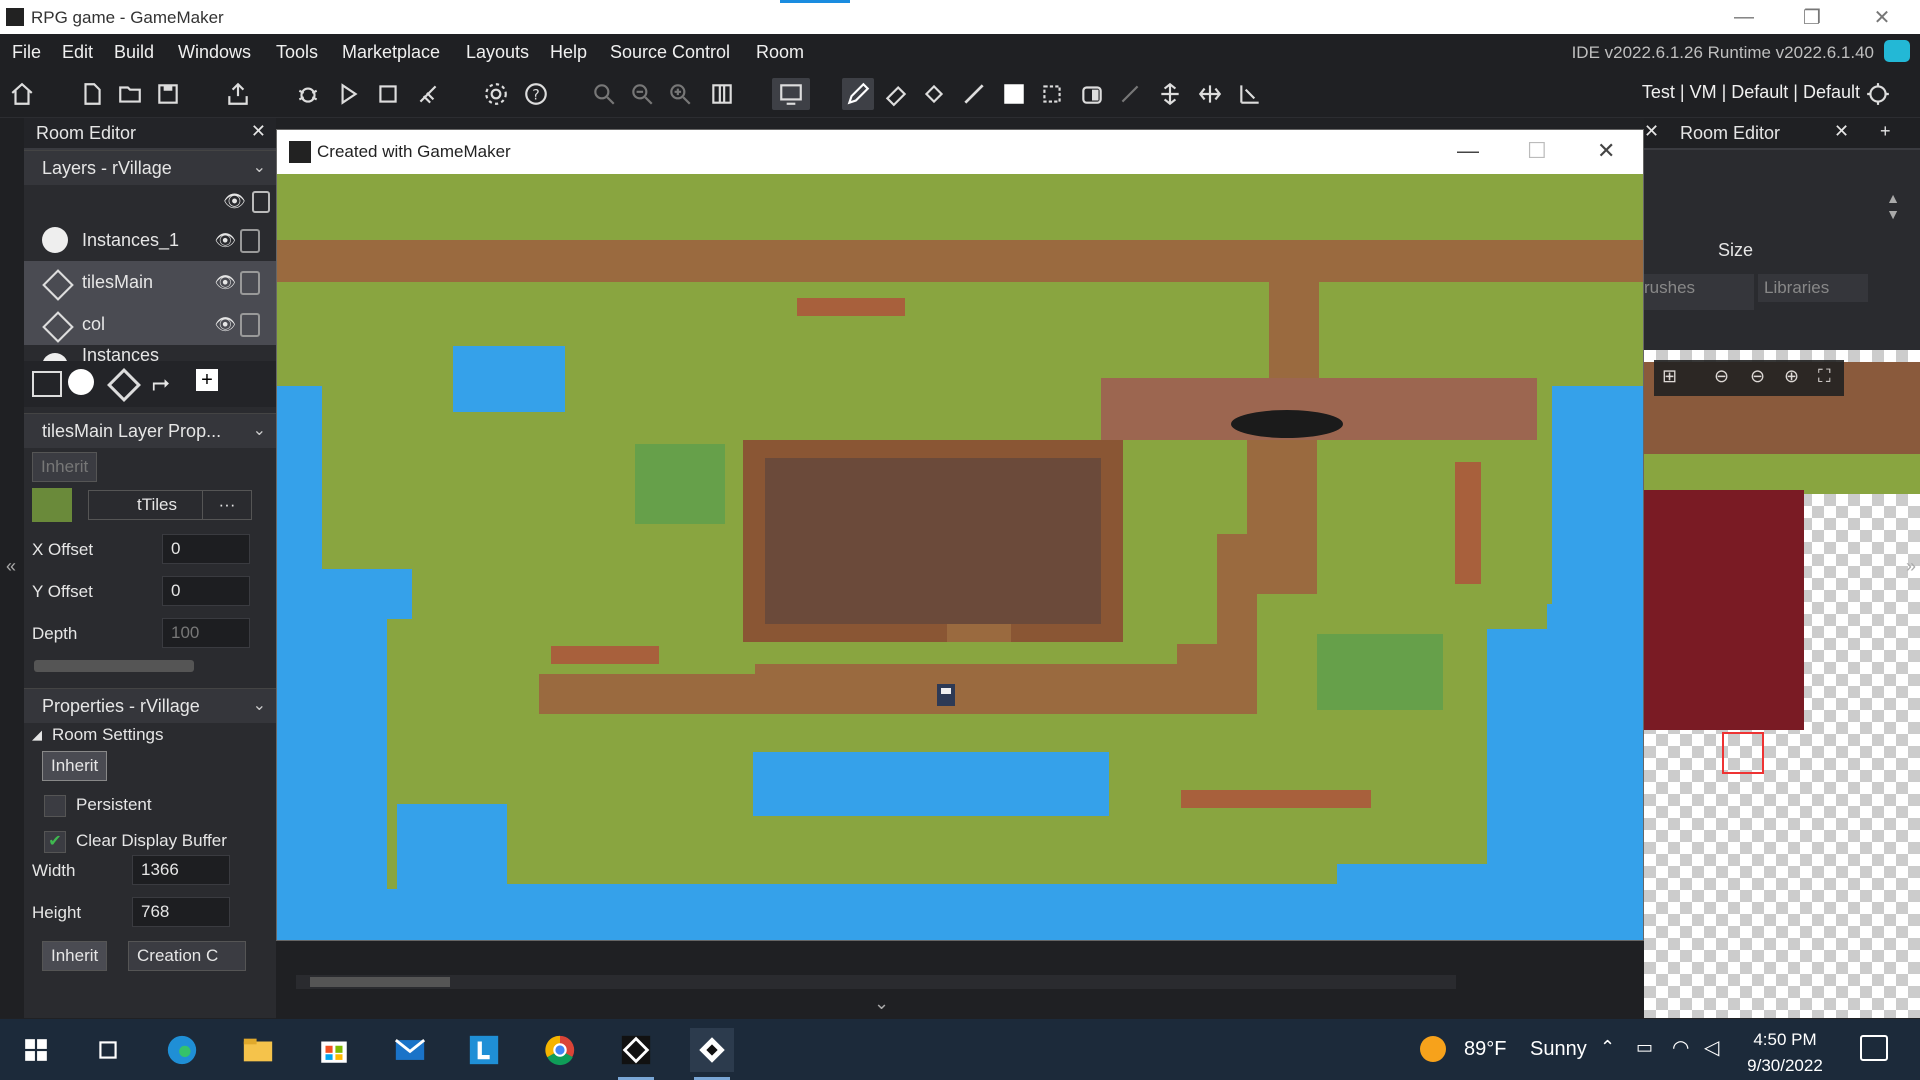 The height and width of the screenshot is (1080, 1920). What do you see at coordinates (214, 52) in the screenshot?
I see `menu-windows: Windows` at bounding box center [214, 52].